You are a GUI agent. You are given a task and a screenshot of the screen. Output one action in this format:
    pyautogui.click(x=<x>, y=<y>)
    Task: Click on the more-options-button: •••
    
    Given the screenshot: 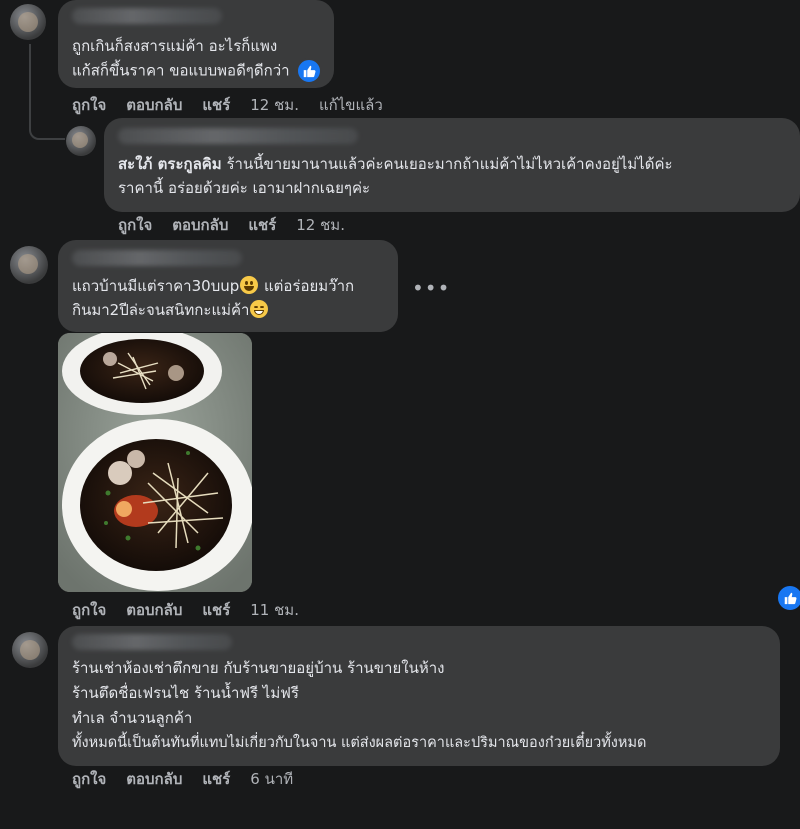 What is the action you would take?
    pyautogui.click(x=431, y=288)
    